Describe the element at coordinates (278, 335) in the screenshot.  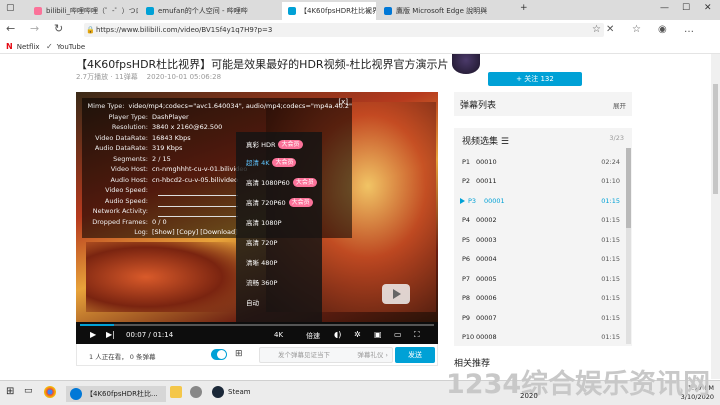
I see `quality-button: 4K` at that location.